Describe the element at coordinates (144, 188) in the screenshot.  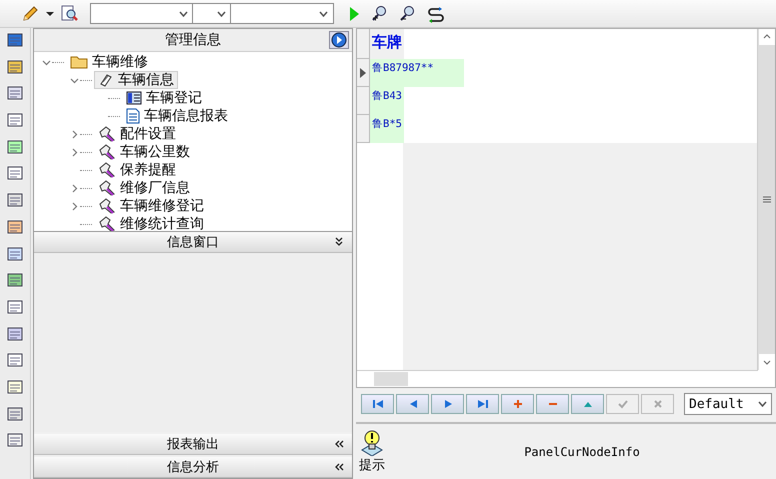
I see `tree-item: 维修厂信息` at that location.